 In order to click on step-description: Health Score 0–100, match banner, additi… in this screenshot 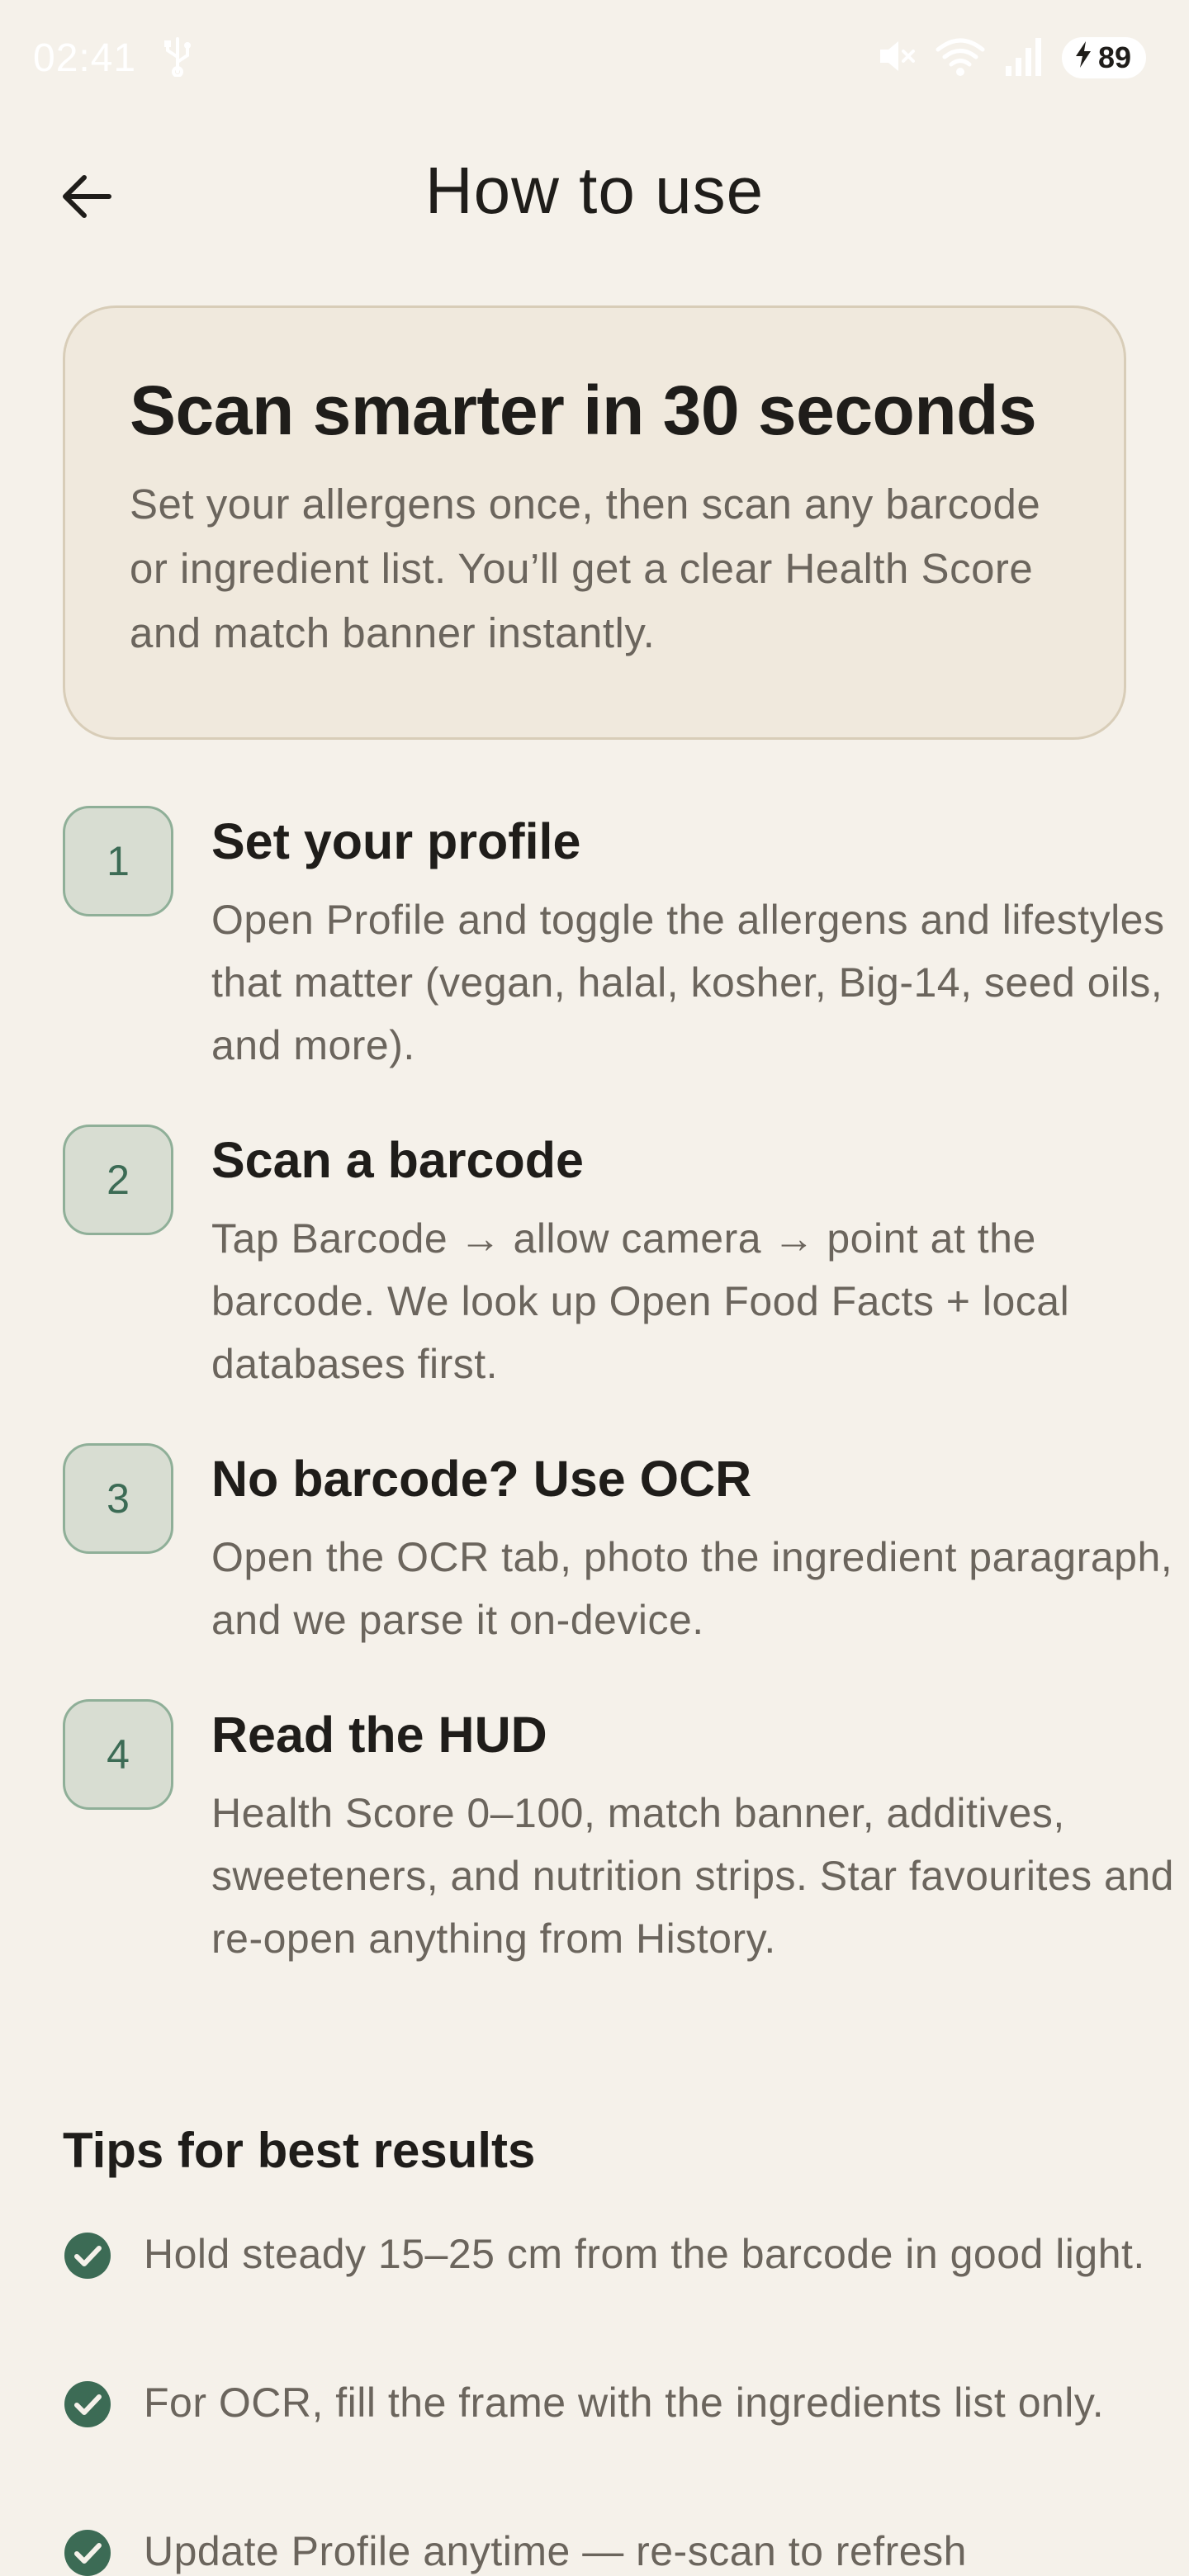, I will do `click(692, 1876)`.